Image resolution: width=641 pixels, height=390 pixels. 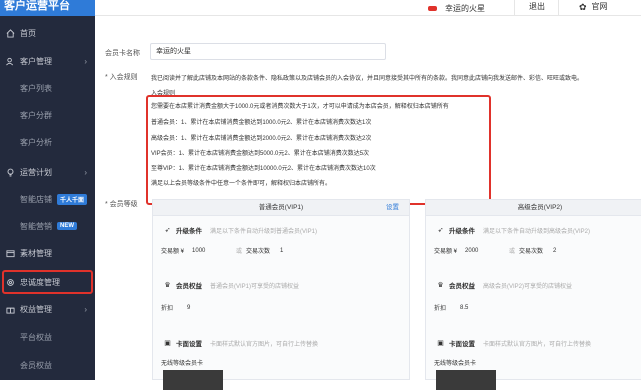 What do you see at coordinates (47, 309) in the screenshot?
I see `sidebar-item-benefits: 权益管理 ›` at bounding box center [47, 309].